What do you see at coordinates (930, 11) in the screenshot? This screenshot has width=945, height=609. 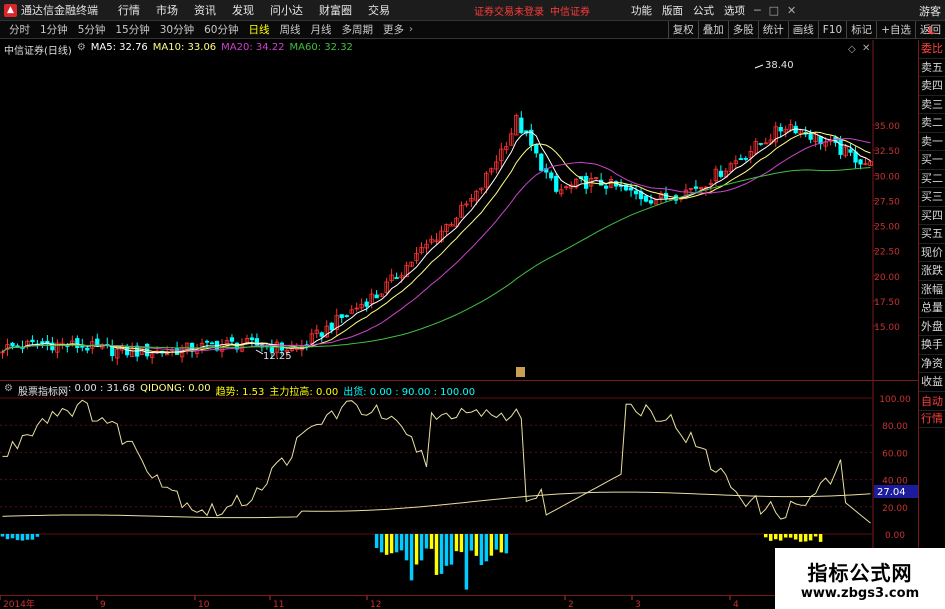 I see `guest-label: 游客` at bounding box center [930, 11].